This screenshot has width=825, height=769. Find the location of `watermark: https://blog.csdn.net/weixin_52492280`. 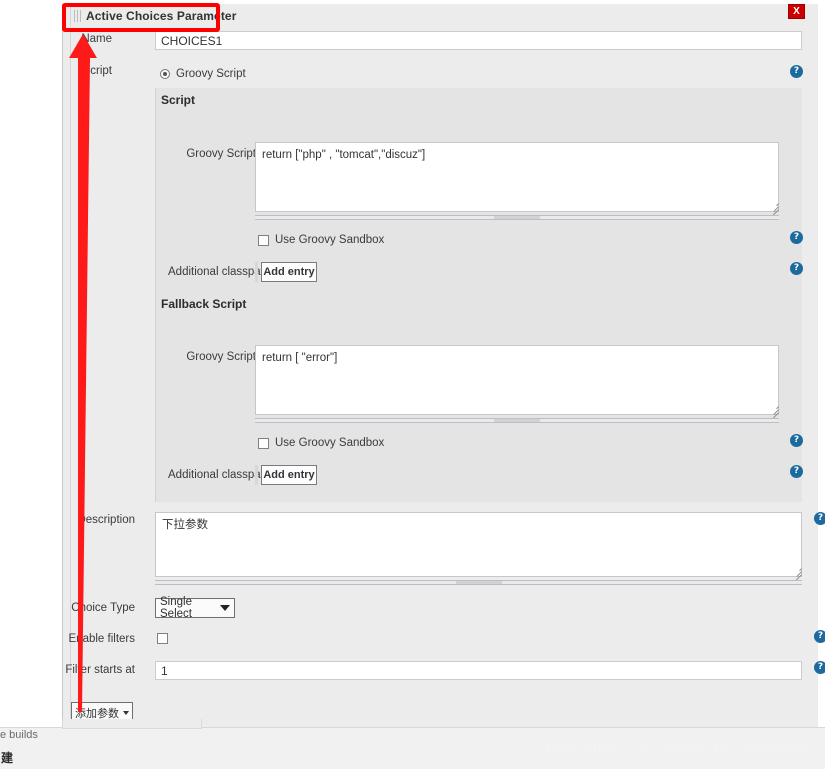

watermark: https://blog.csdn.net/weixin_52492280 is located at coordinates (677, 749).